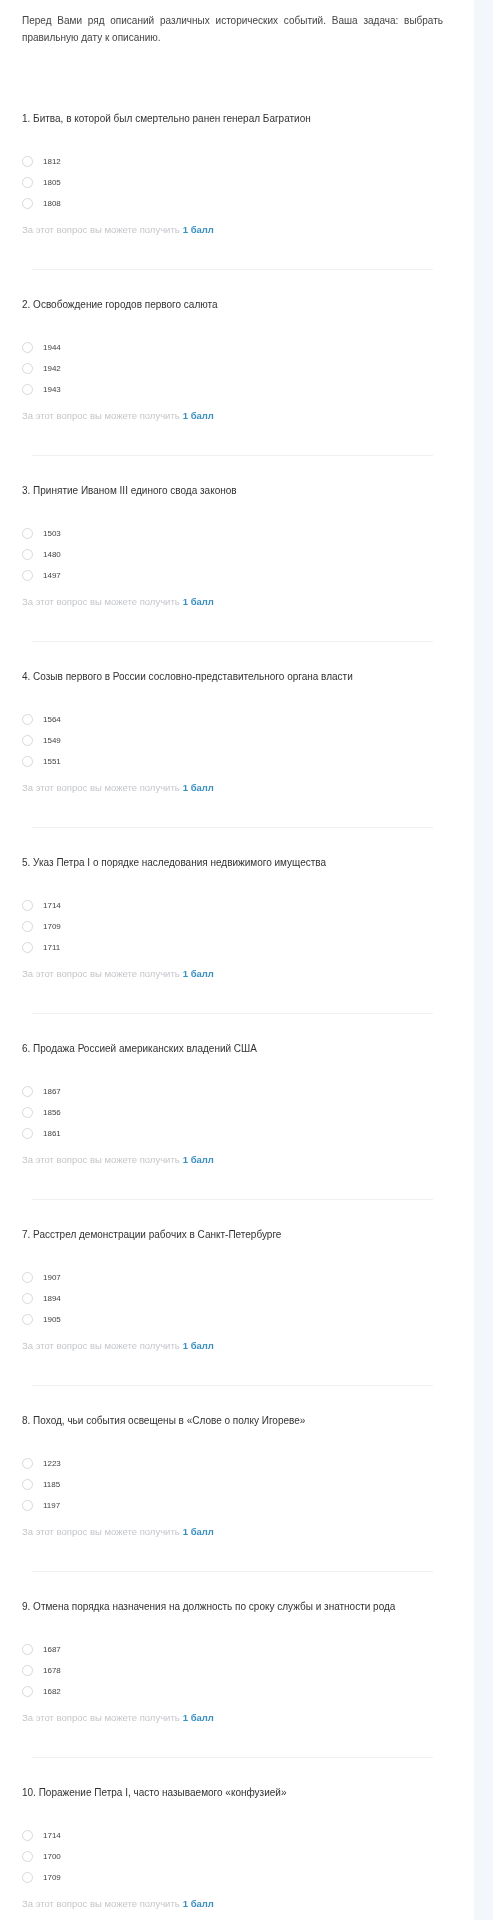 The image size is (493, 1920). Describe the element at coordinates (164, 1421) in the screenshot. I see `question-title: 8. Поход, чьи события освещены в «Слове о полку Игореве»` at that location.